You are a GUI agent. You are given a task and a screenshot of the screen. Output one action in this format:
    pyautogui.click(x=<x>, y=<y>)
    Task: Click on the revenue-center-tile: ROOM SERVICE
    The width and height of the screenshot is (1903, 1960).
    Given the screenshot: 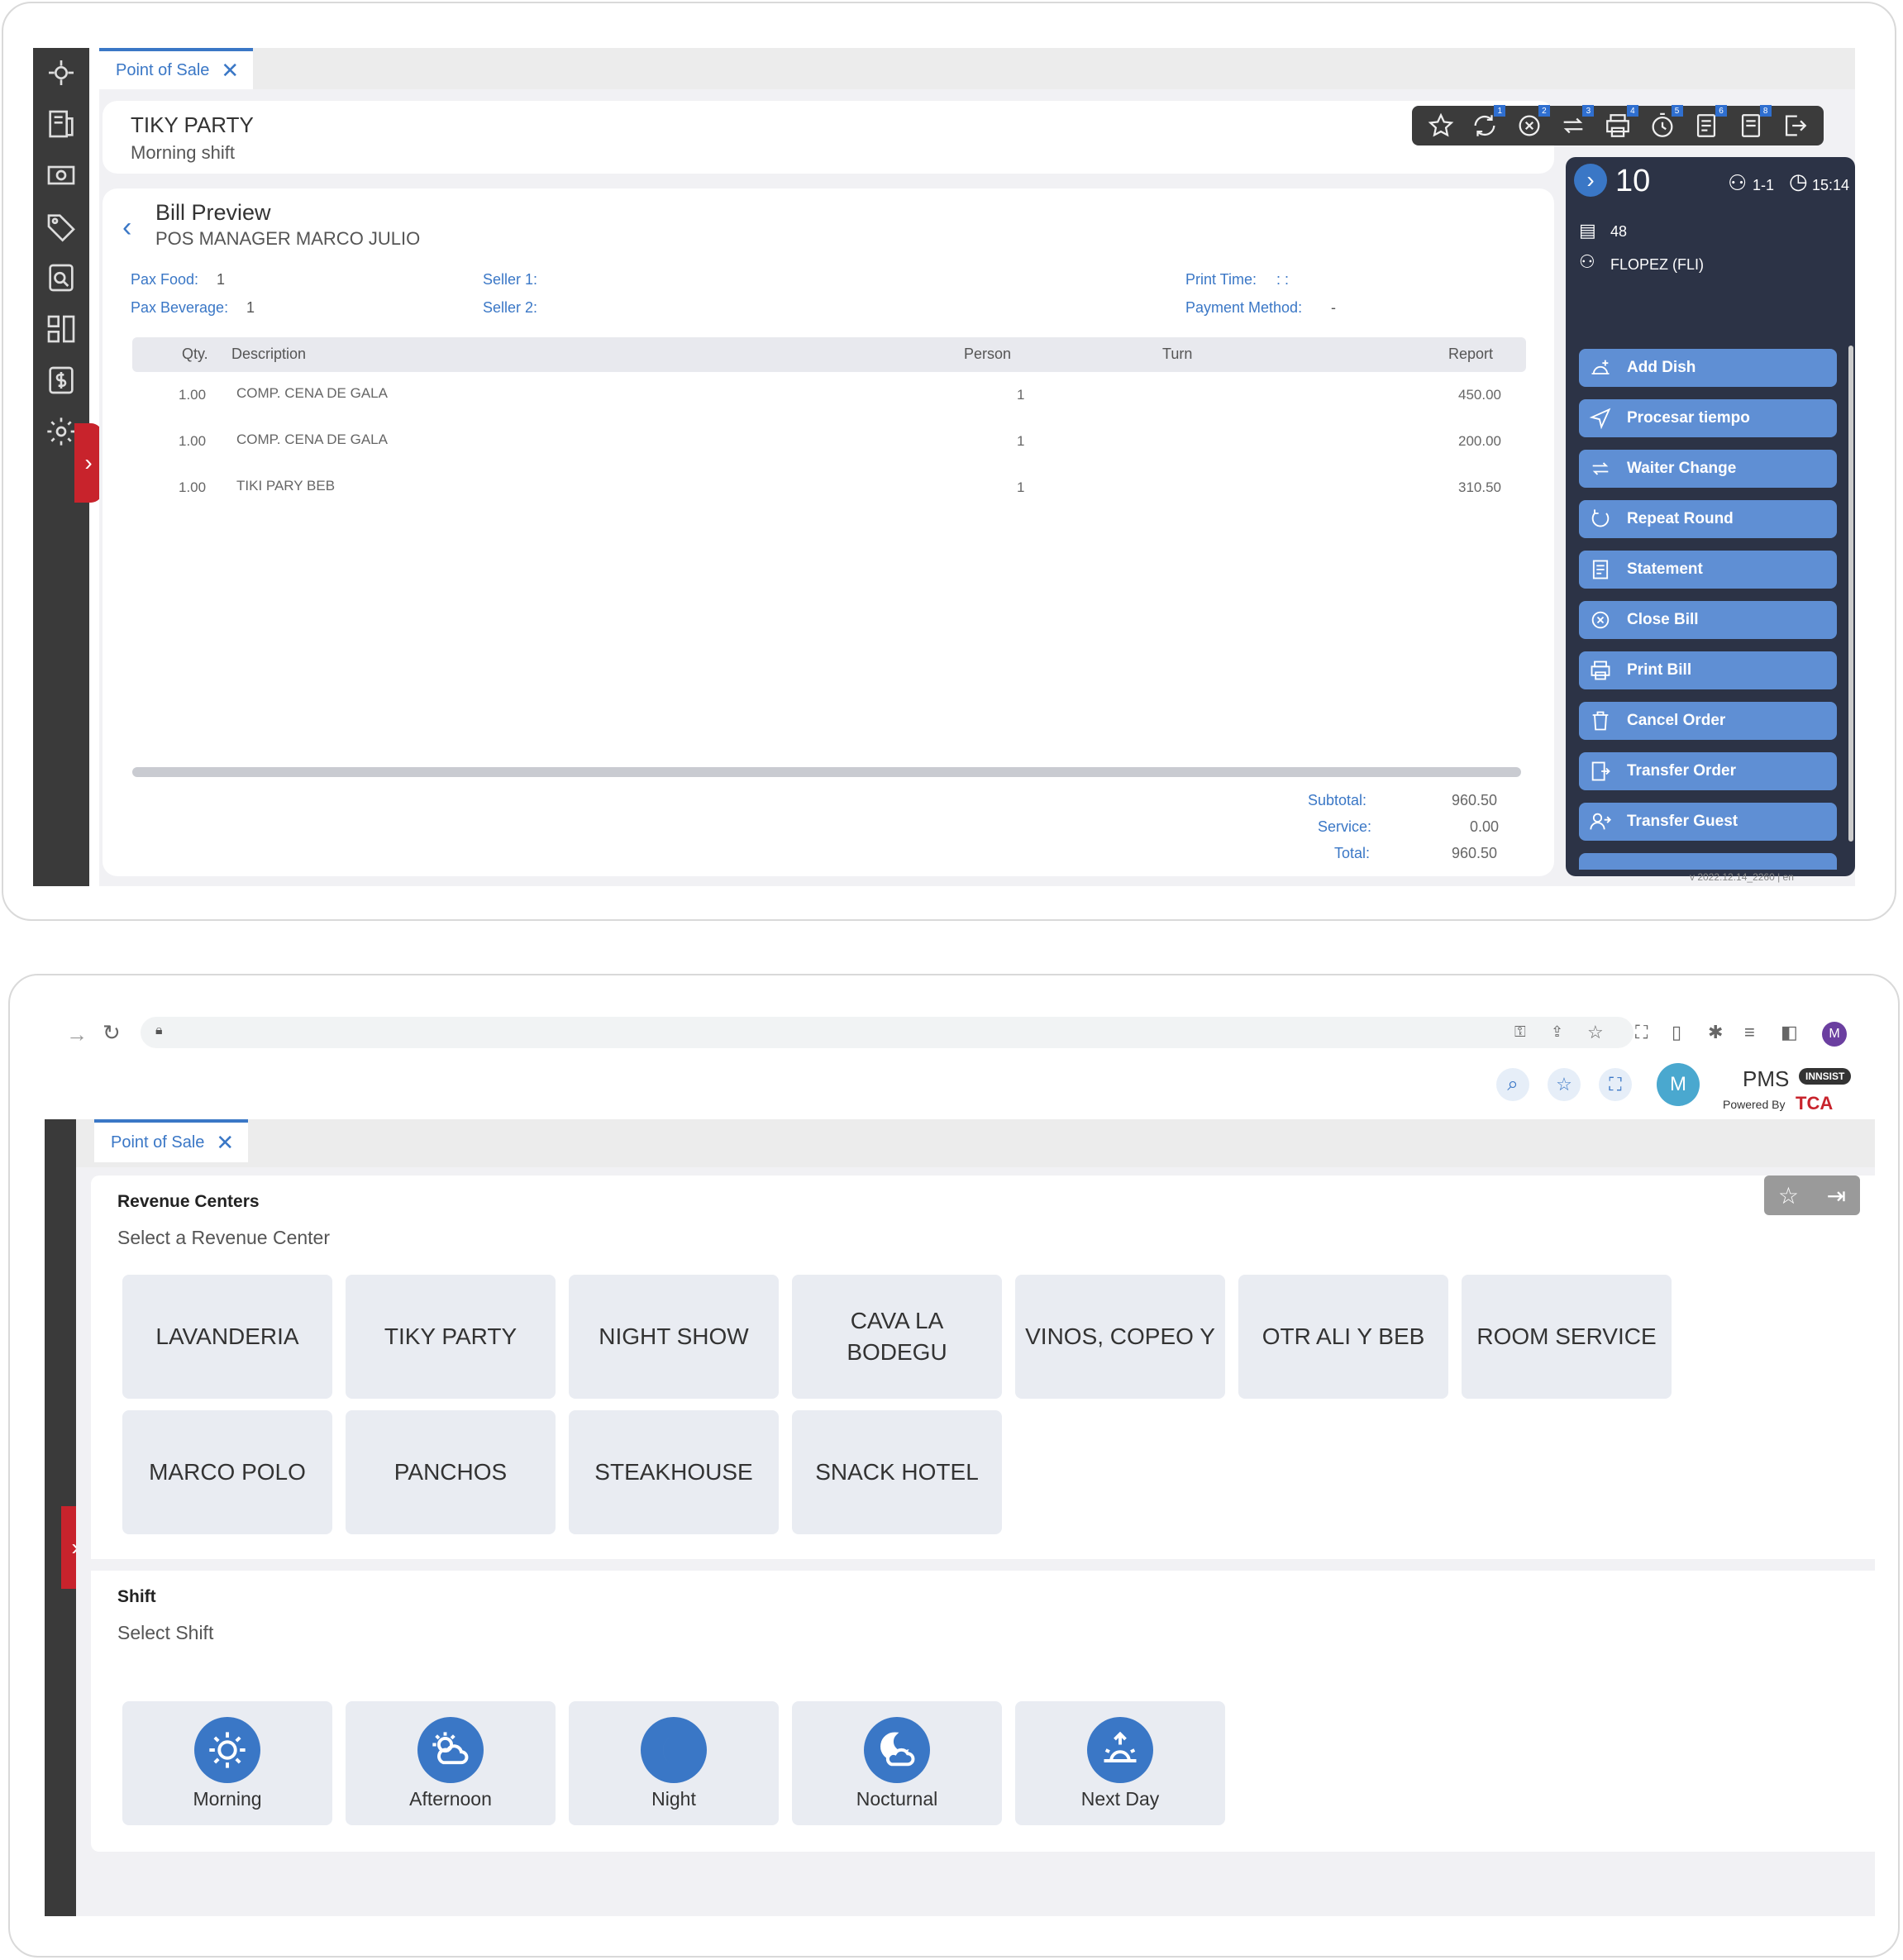 What is the action you would take?
    pyautogui.click(x=1567, y=1337)
    